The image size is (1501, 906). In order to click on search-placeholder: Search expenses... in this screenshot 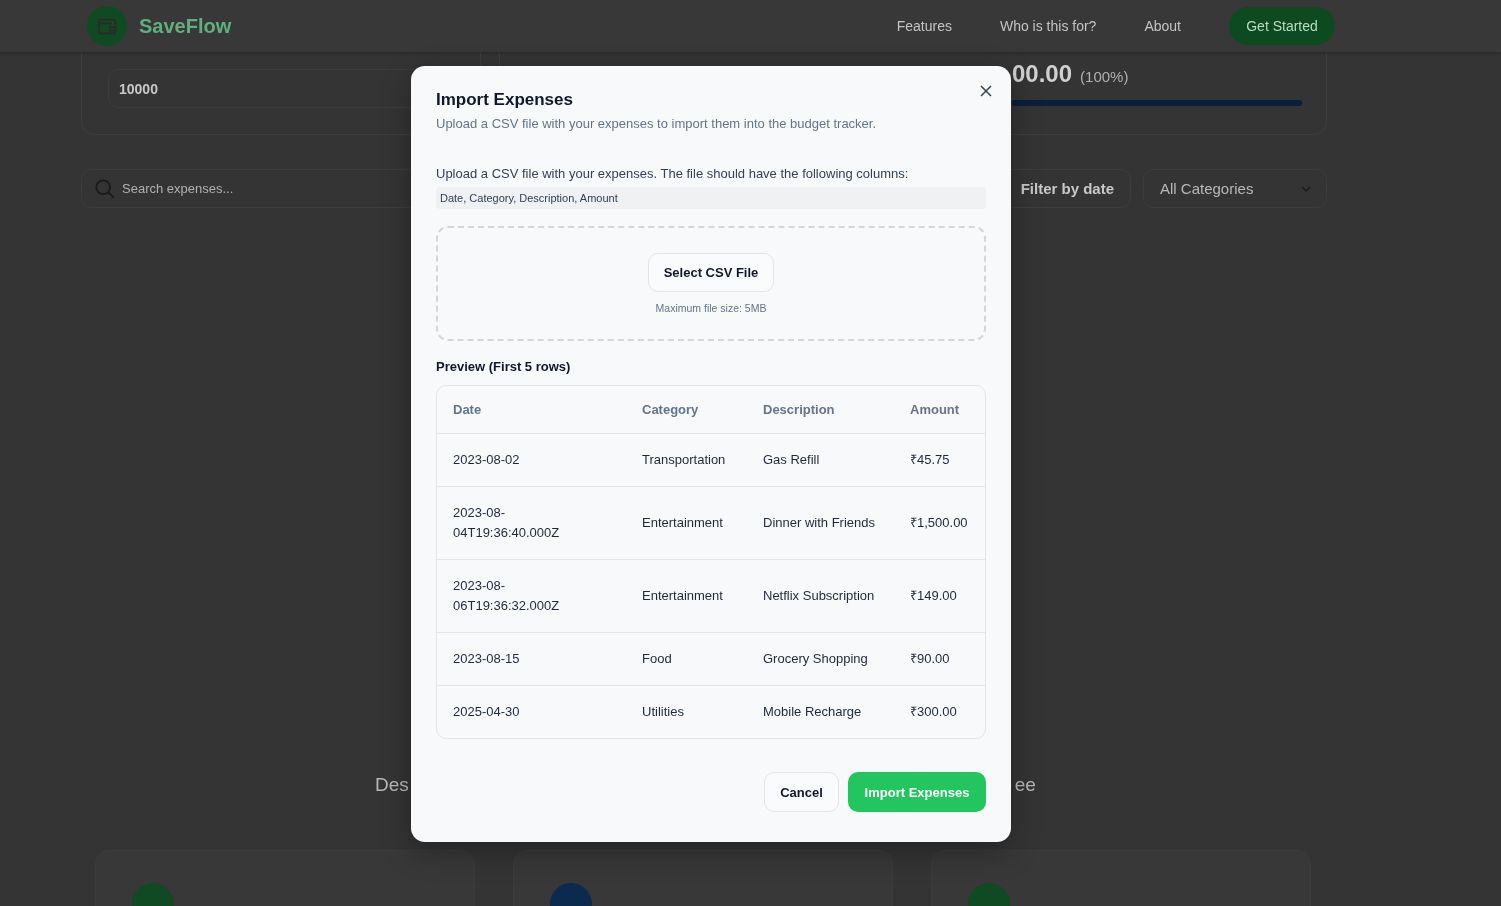, I will do `click(178, 188)`.